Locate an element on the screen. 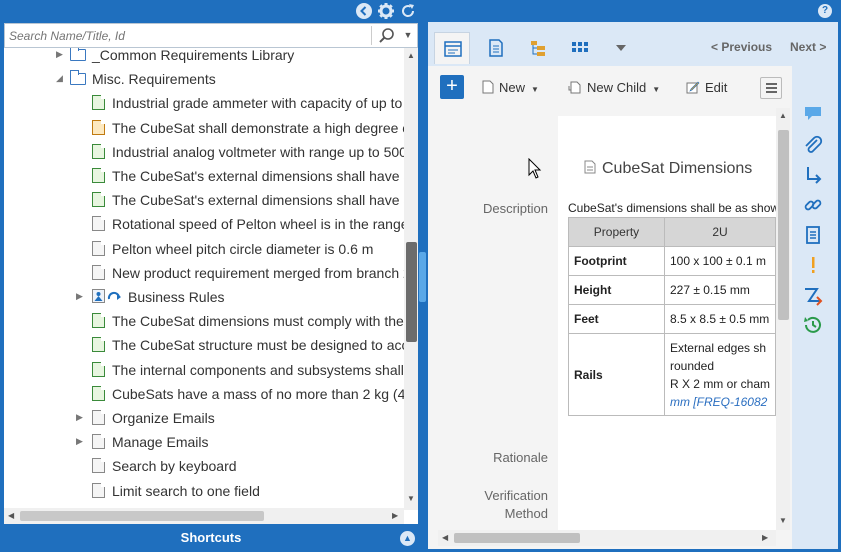 This screenshot has height=552, width=841. table-header-property: Property is located at coordinates (616, 232).